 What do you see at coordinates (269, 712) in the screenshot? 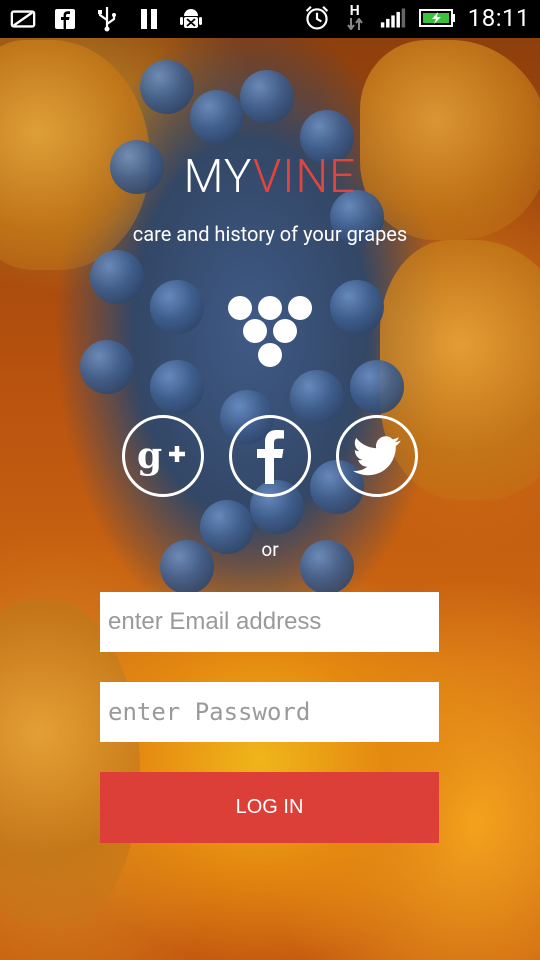
I see `password-field` at bounding box center [269, 712].